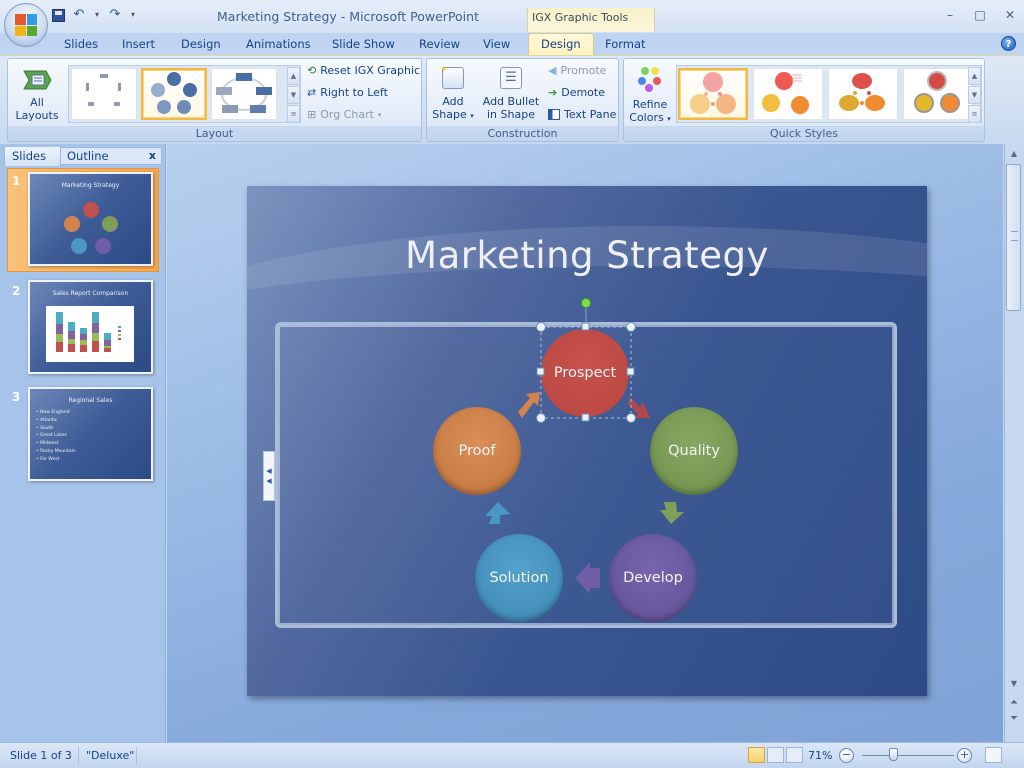 The image size is (1024, 768). I want to click on customize-toolbar-icon: ▾, so click(133, 15).